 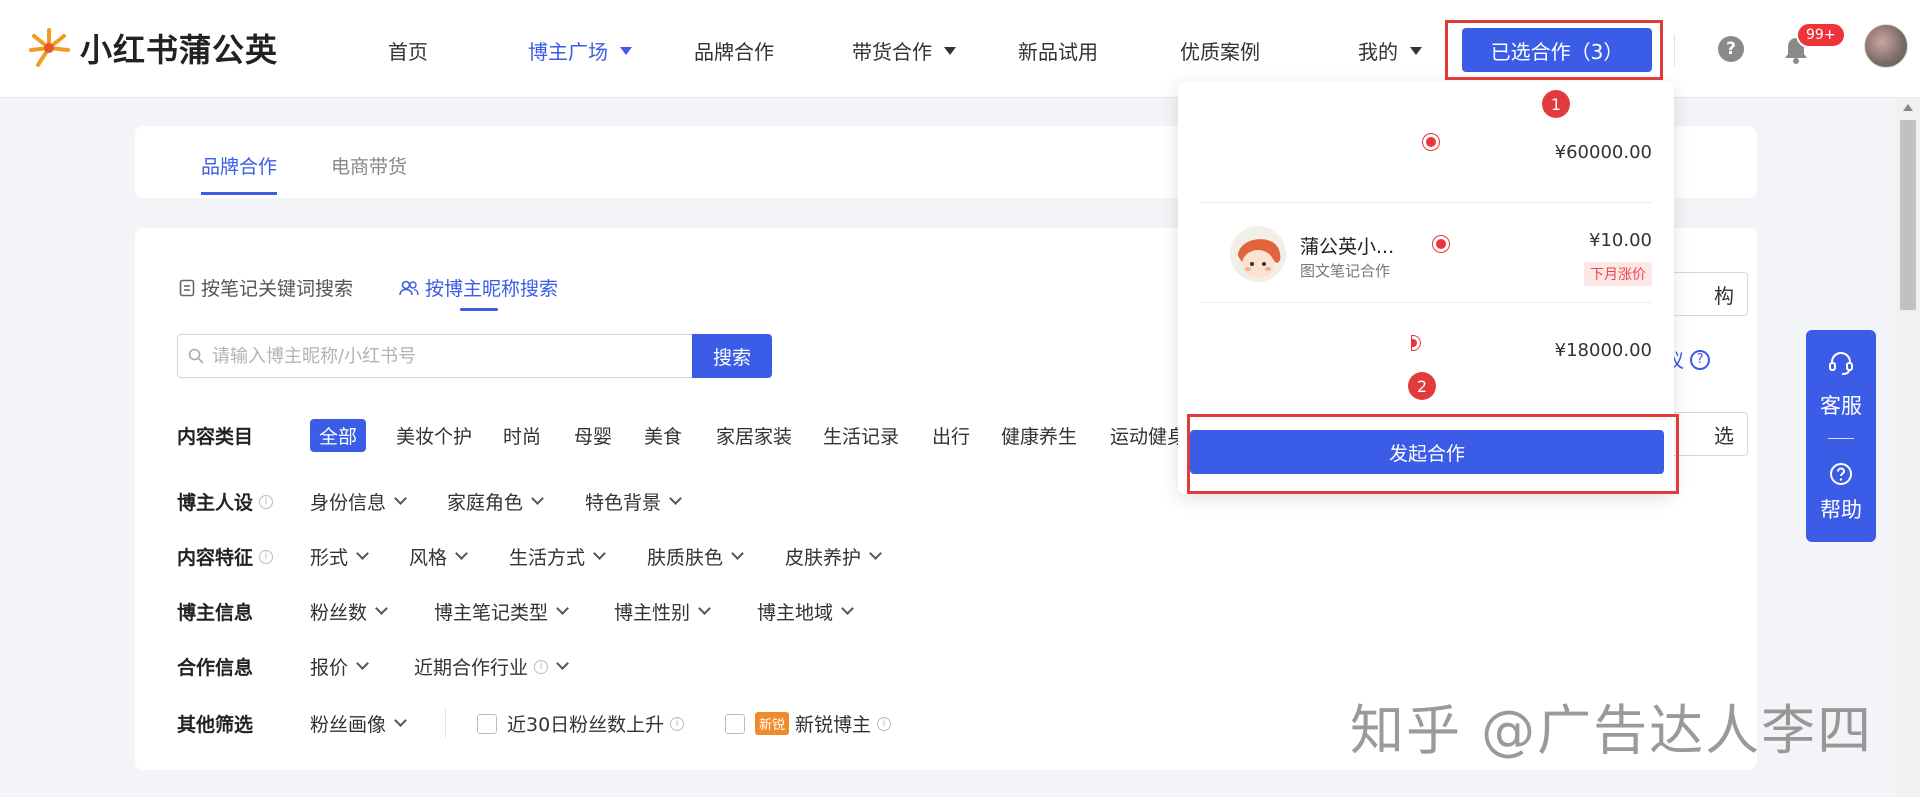 I want to click on annotation-marker-2: 2, so click(x=1422, y=386).